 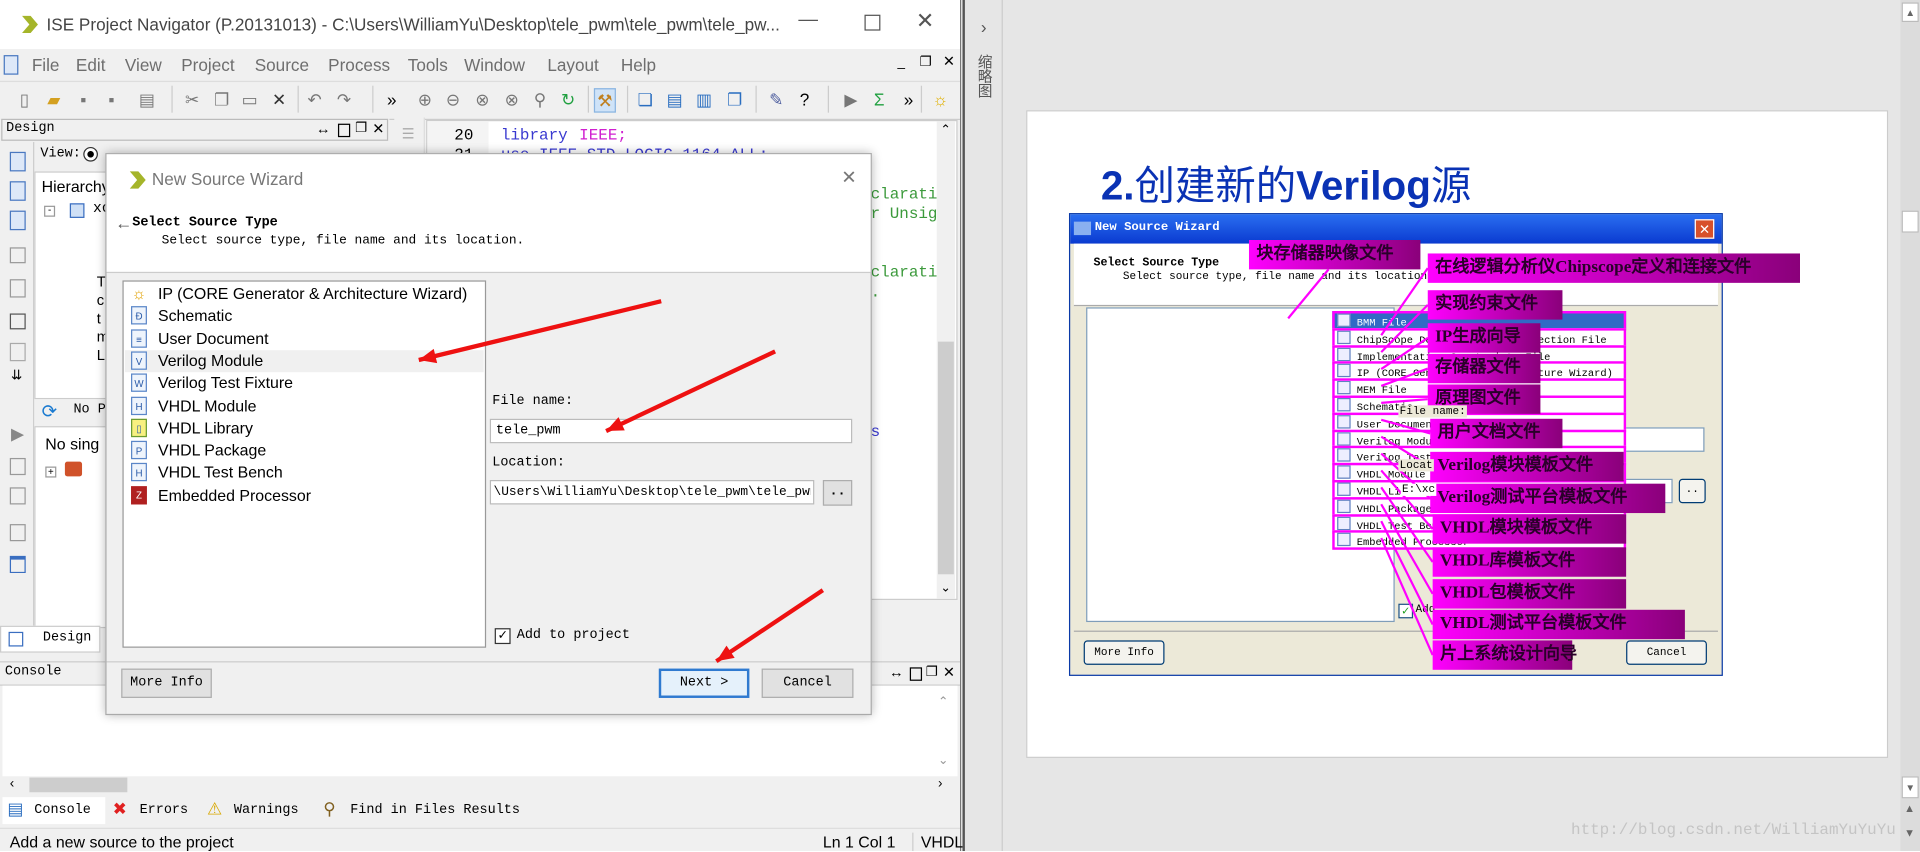 What do you see at coordinates (941, 99) in the screenshot?
I see `bulb-icon: ☼` at bounding box center [941, 99].